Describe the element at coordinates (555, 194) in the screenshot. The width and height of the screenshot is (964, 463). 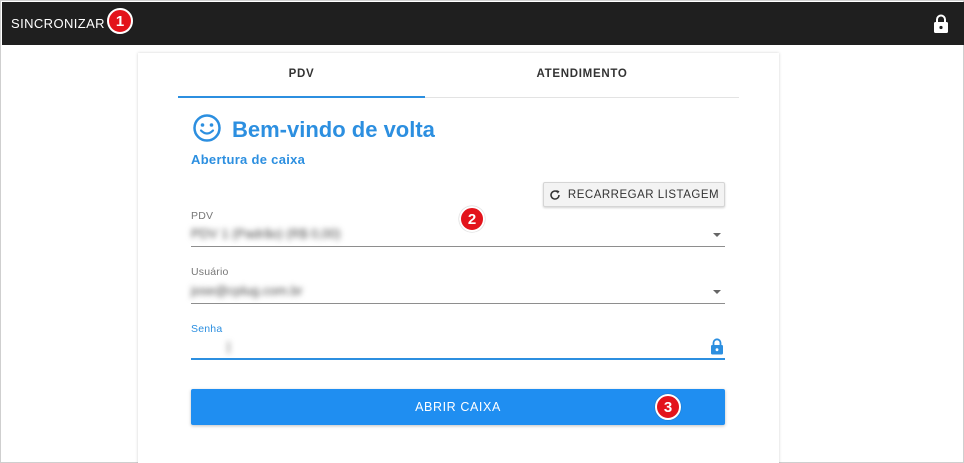
I see `refresh-icon` at that location.